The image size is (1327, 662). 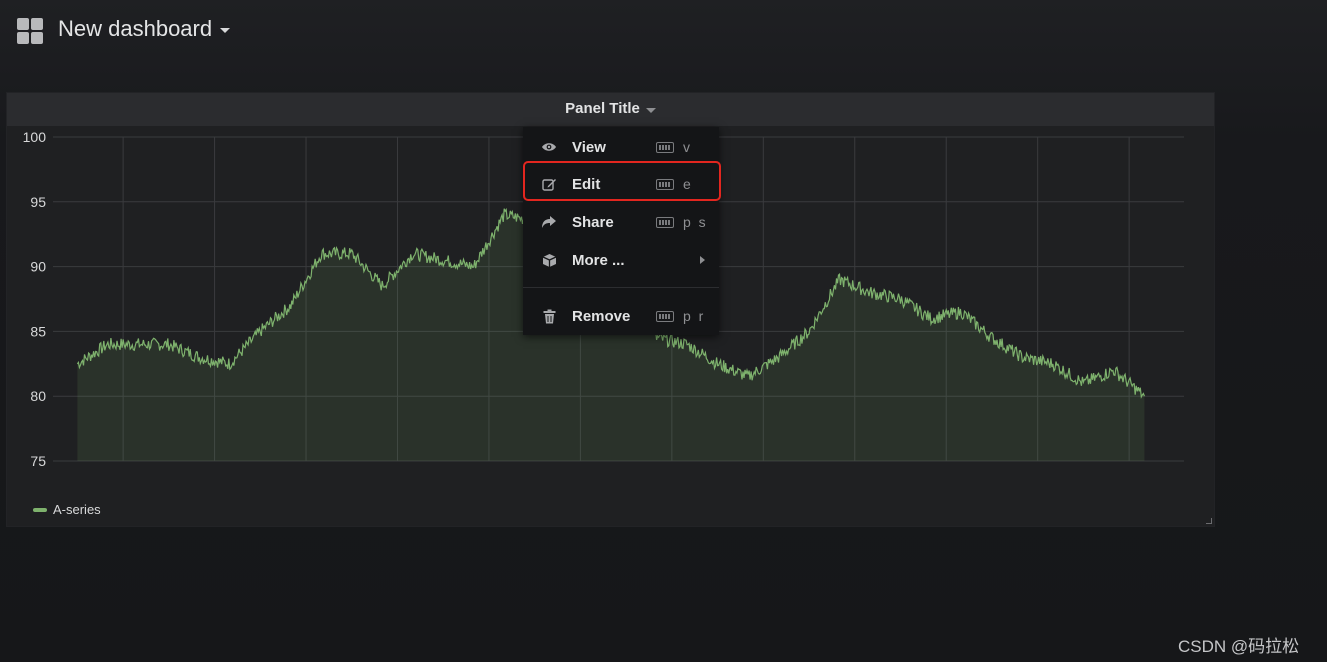 I want to click on x-tick-label: 13:30, so click(x=1129, y=470).